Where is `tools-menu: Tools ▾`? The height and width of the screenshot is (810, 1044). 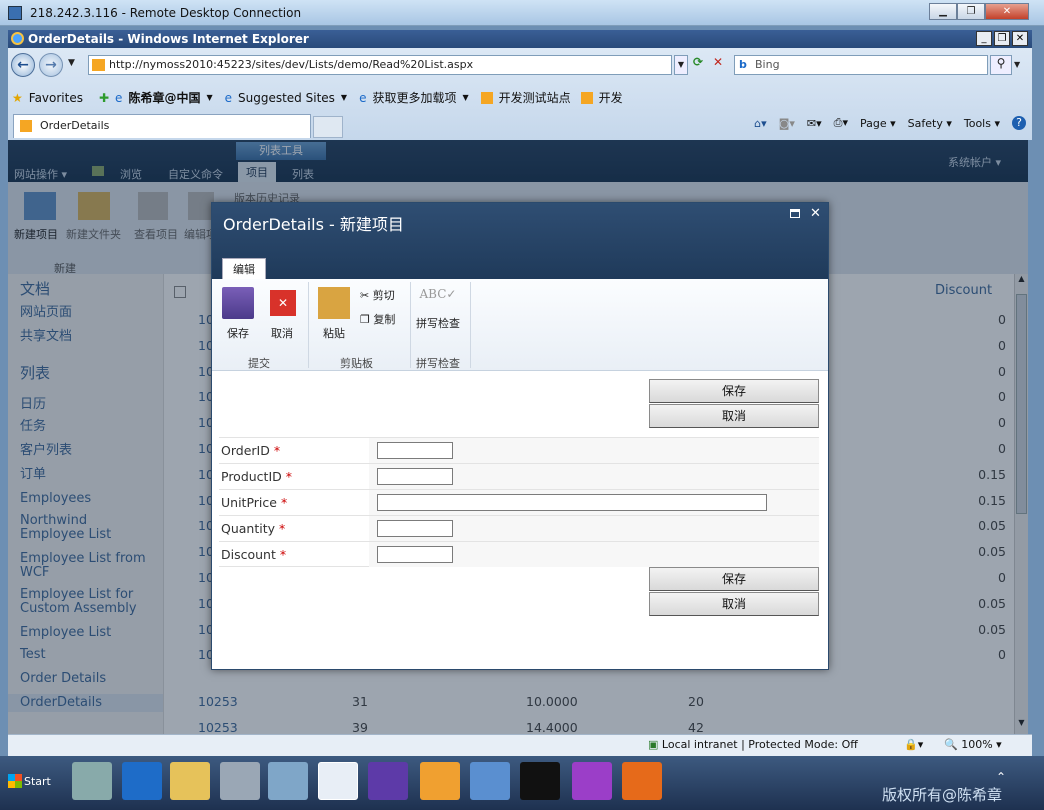
tools-menu: Tools ▾ is located at coordinates (982, 123).